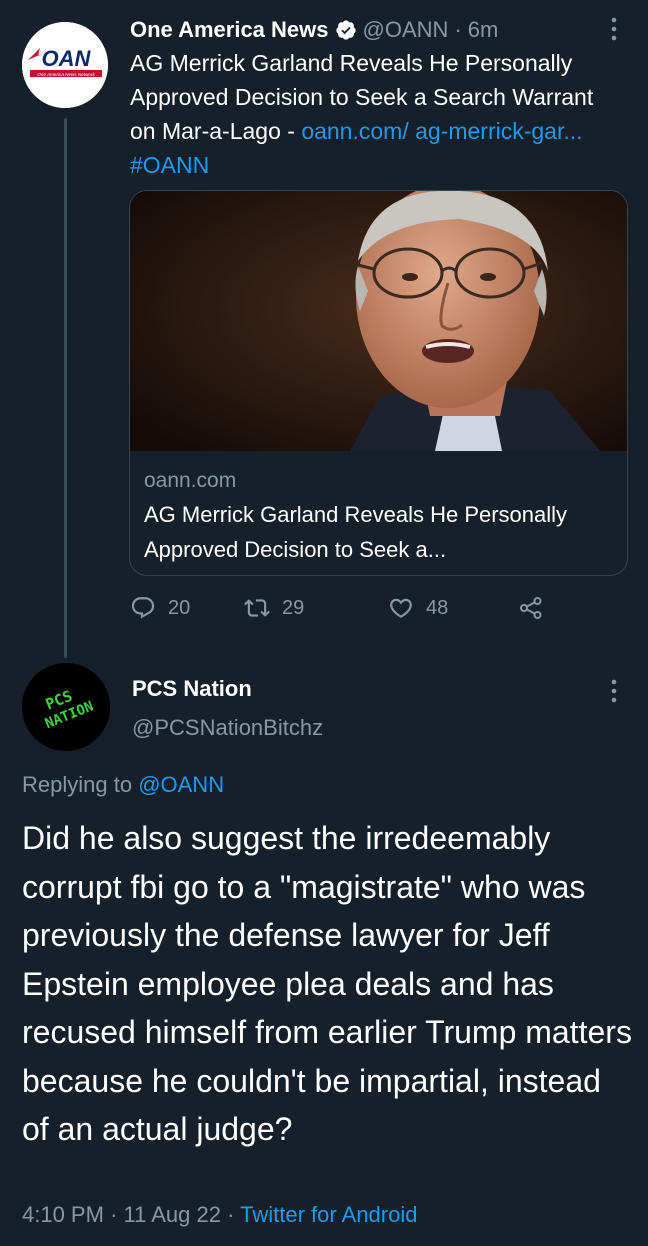 The image size is (648, 1246). What do you see at coordinates (227, 728) in the screenshot?
I see `author-handle: @PCSNationBitchz` at bounding box center [227, 728].